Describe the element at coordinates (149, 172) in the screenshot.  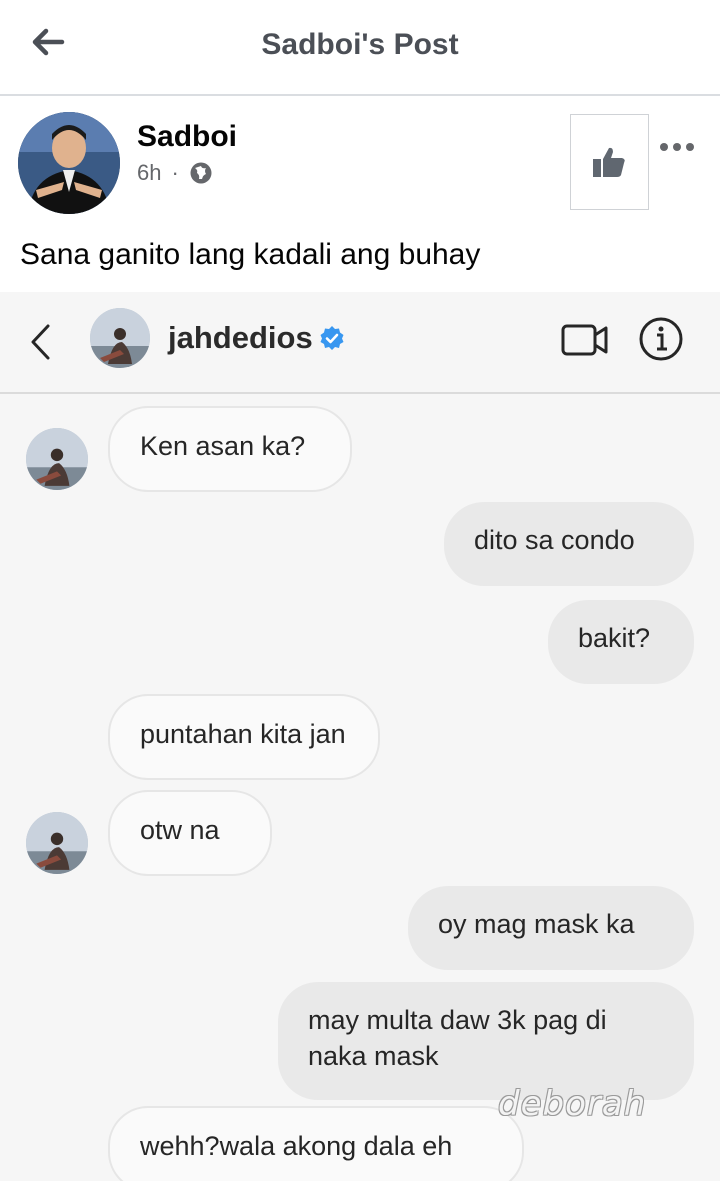
I see `post-time: 6h` at that location.